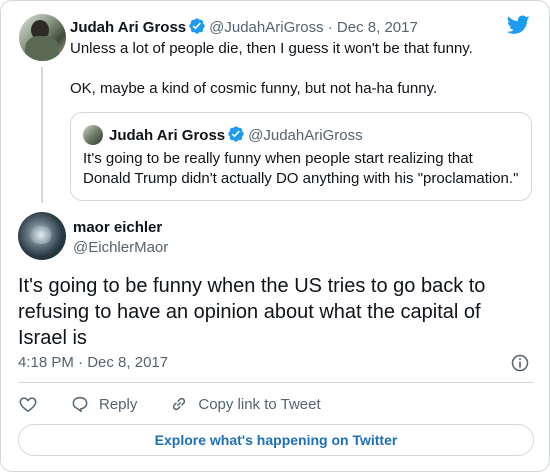 The width and height of the screenshot is (550, 472). Describe the element at coordinates (42, 37) in the screenshot. I see `avatar-judah-ari-gross` at that location.